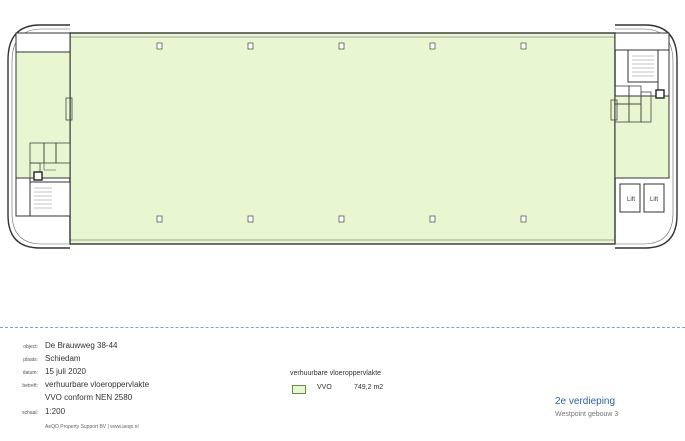 The image size is (685, 441). What do you see at coordinates (89, 397) in the screenshot?
I see `info-value: VVO conform NEN 2580` at bounding box center [89, 397].